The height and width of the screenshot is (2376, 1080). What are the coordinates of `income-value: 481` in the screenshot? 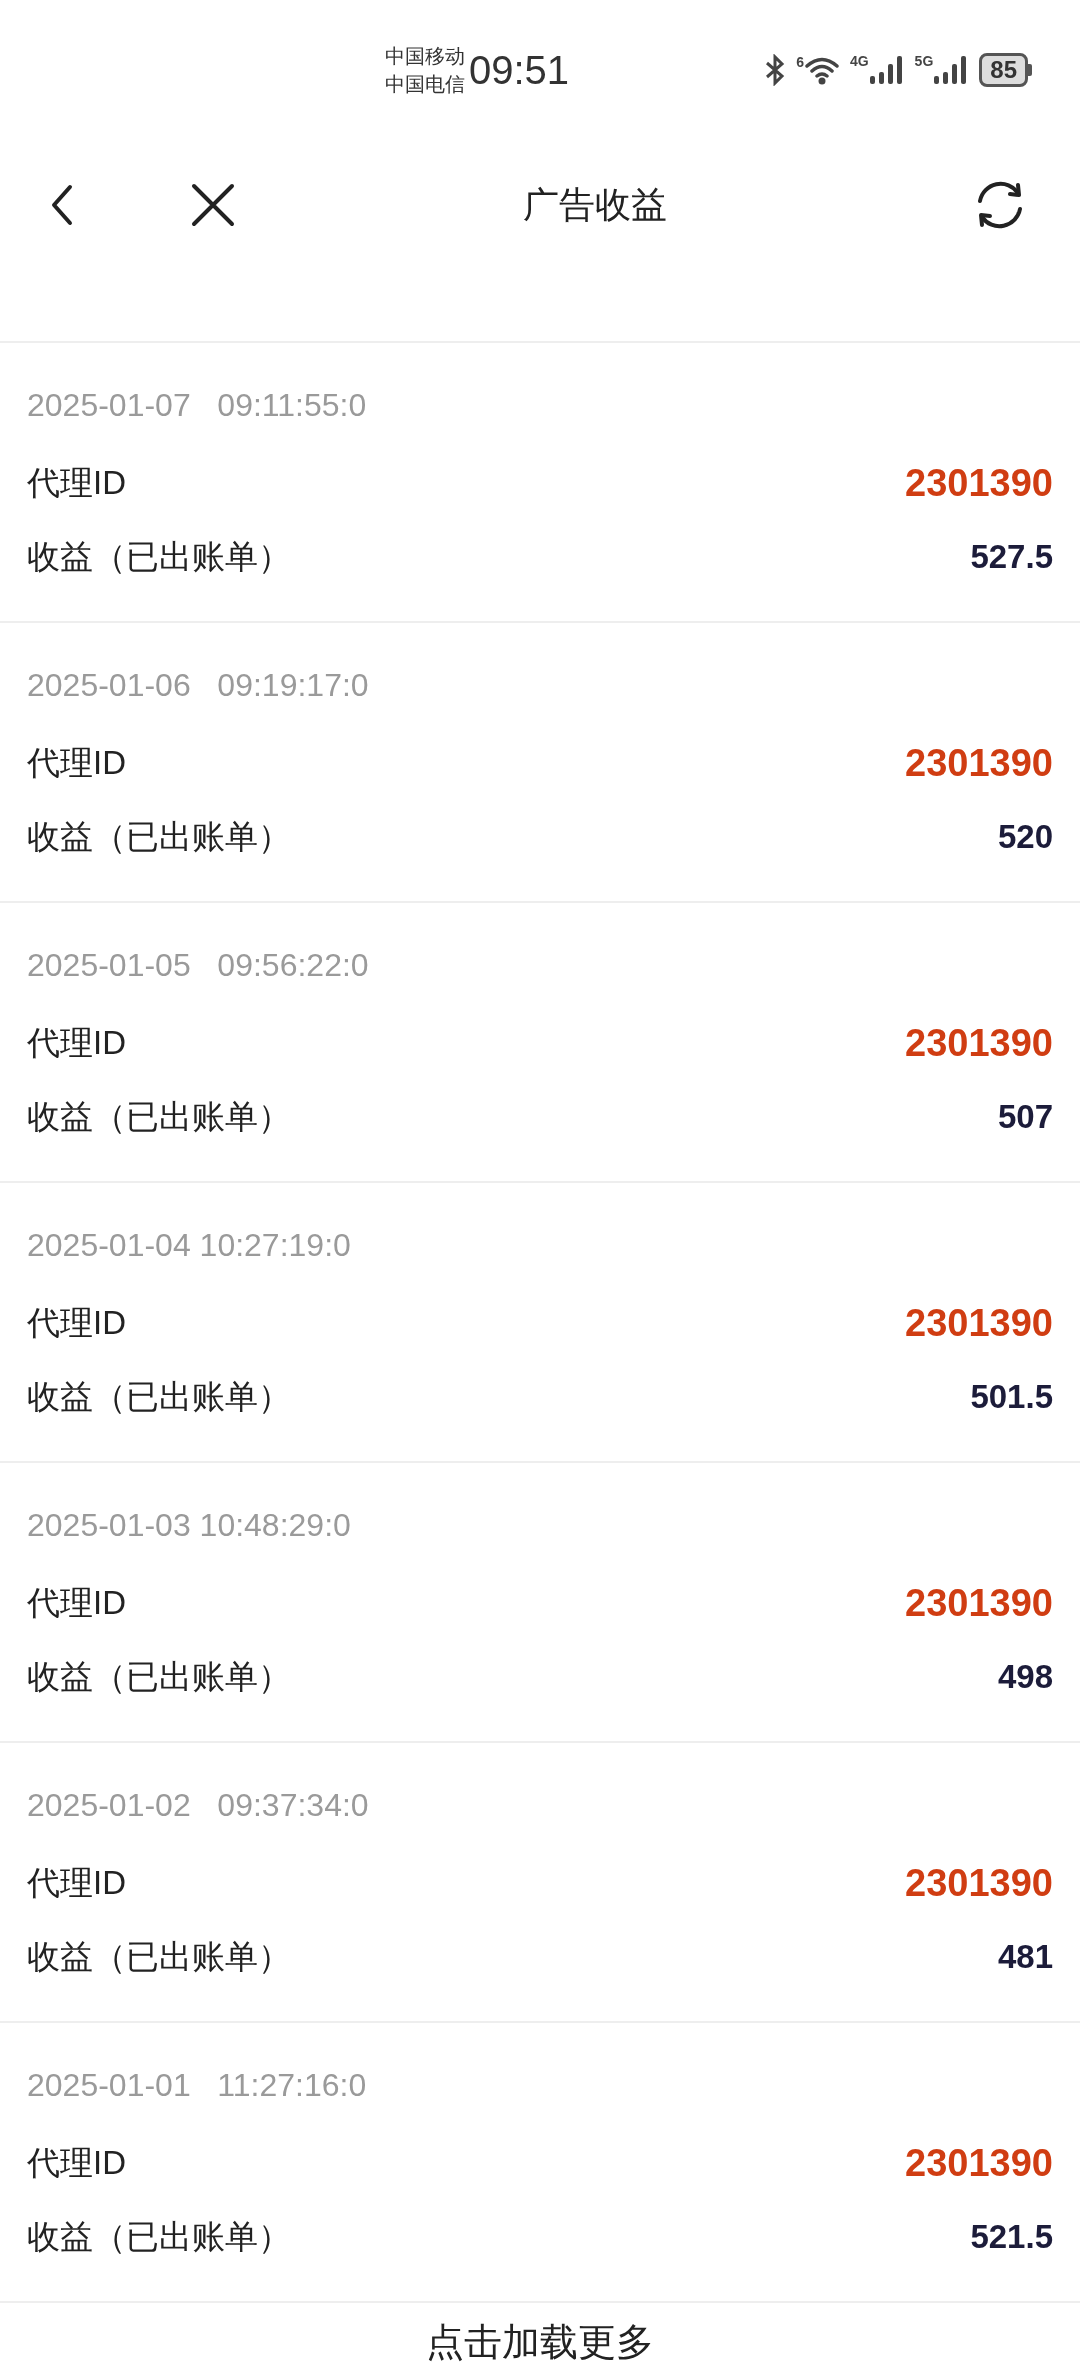 It's located at (1025, 1957).